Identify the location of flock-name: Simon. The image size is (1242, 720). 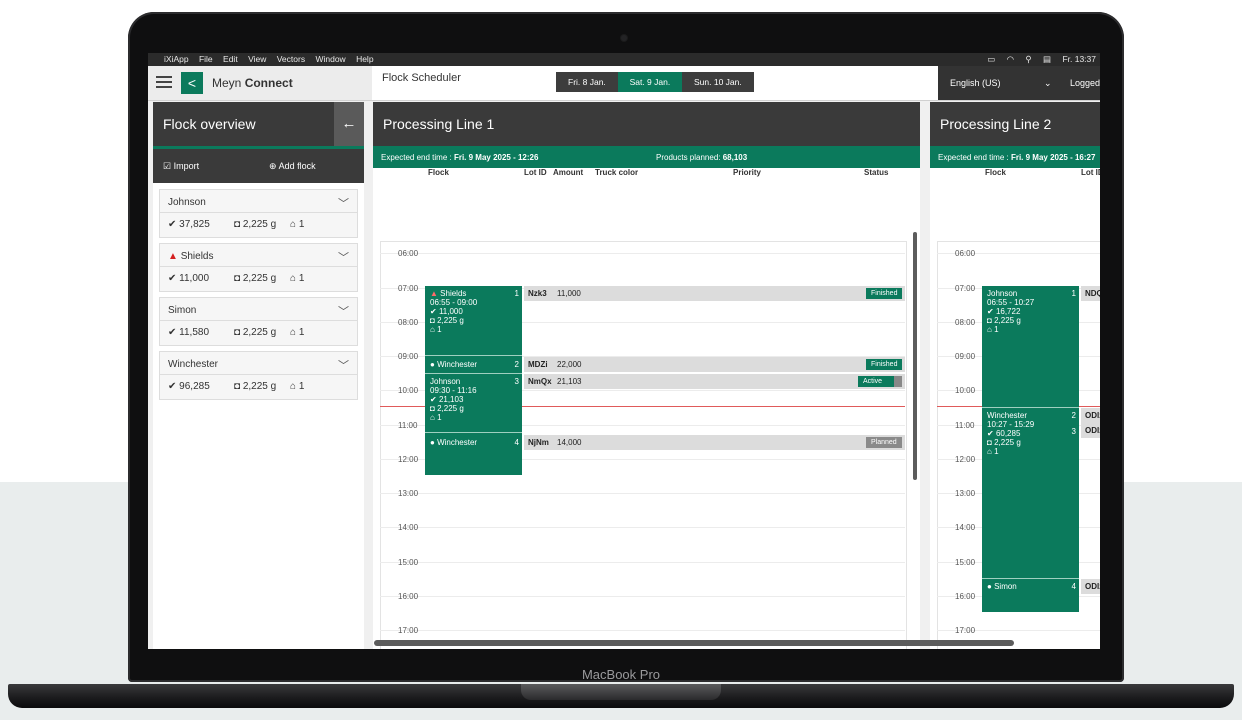
(182, 310).